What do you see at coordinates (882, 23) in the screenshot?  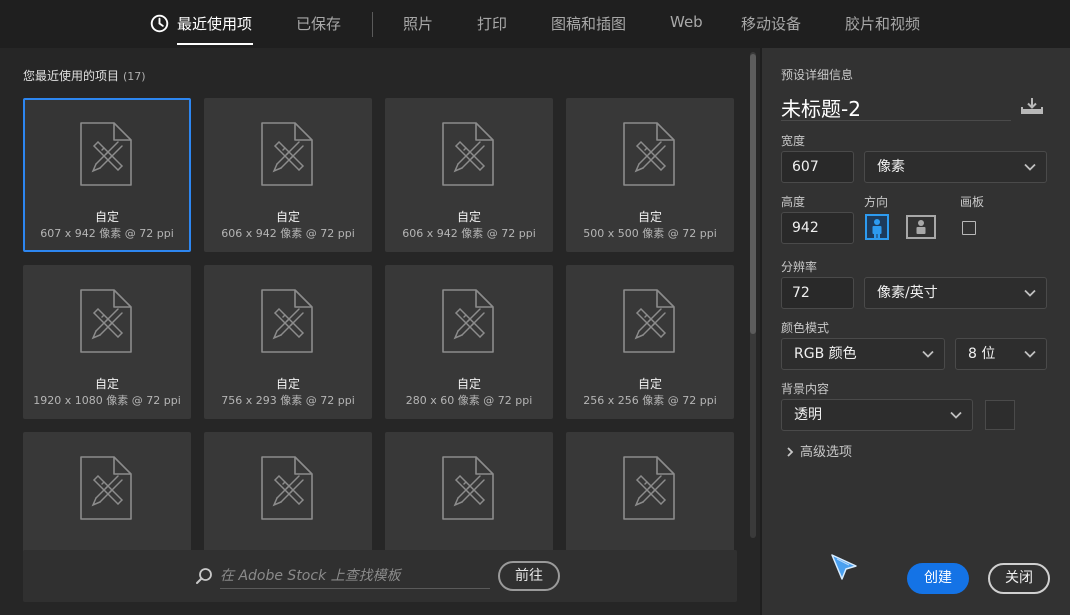 I see `tab-film-video: 胶片和视频` at bounding box center [882, 23].